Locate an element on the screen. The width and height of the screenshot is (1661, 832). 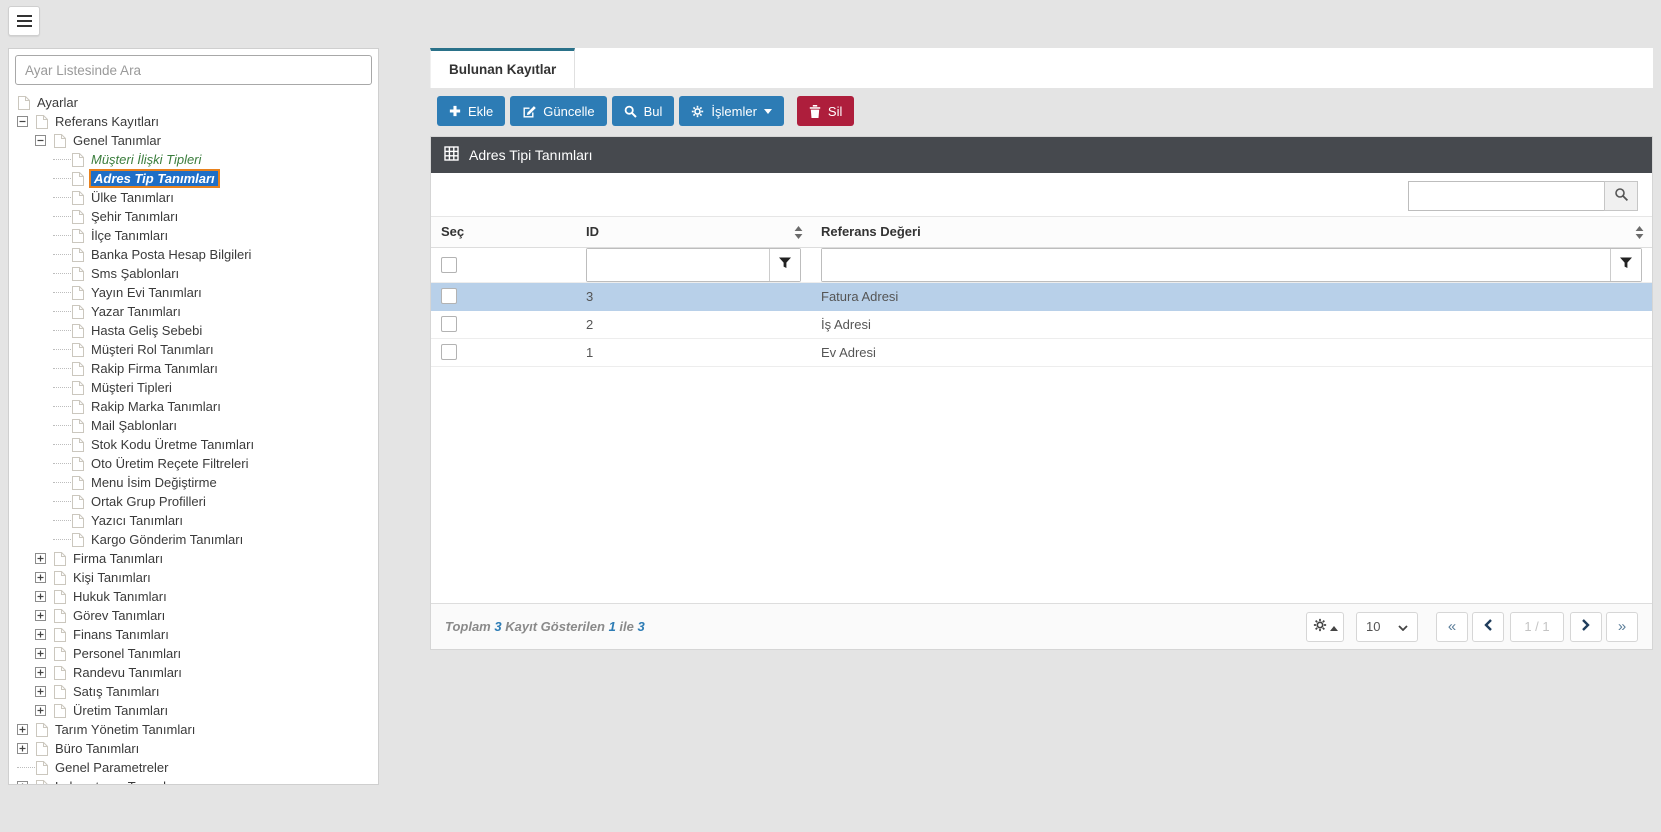
tree-item: Müşteri İlişki Tipleri is located at coordinates (193, 159).